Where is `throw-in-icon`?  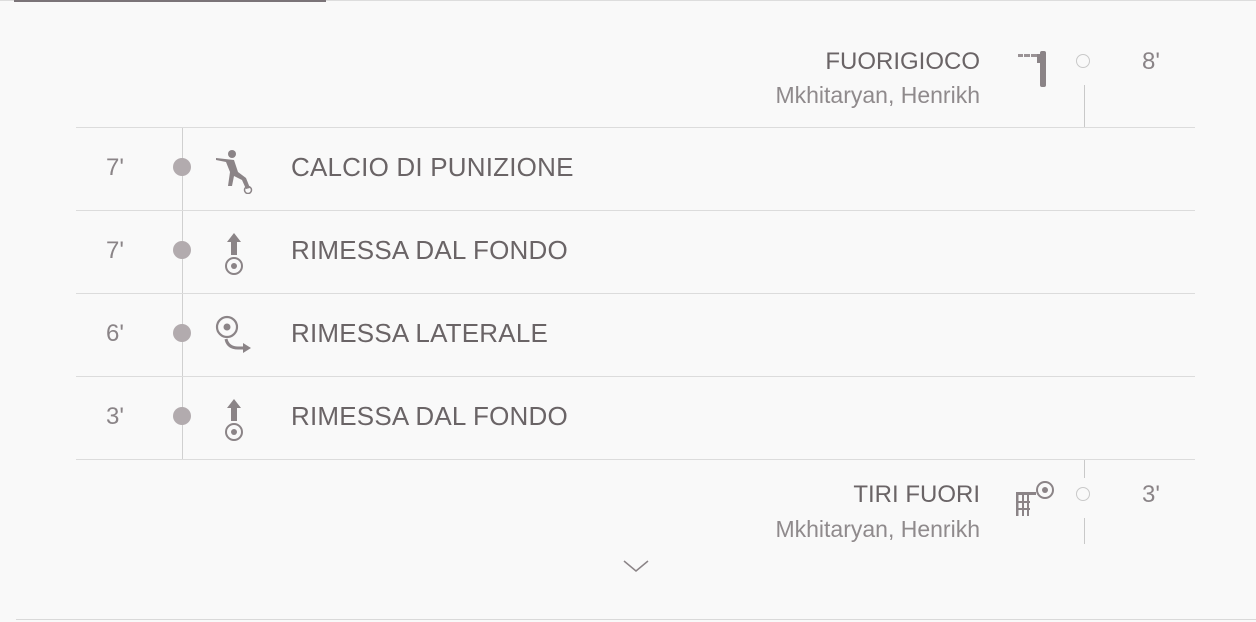
throw-in-icon is located at coordinates (235, 337).